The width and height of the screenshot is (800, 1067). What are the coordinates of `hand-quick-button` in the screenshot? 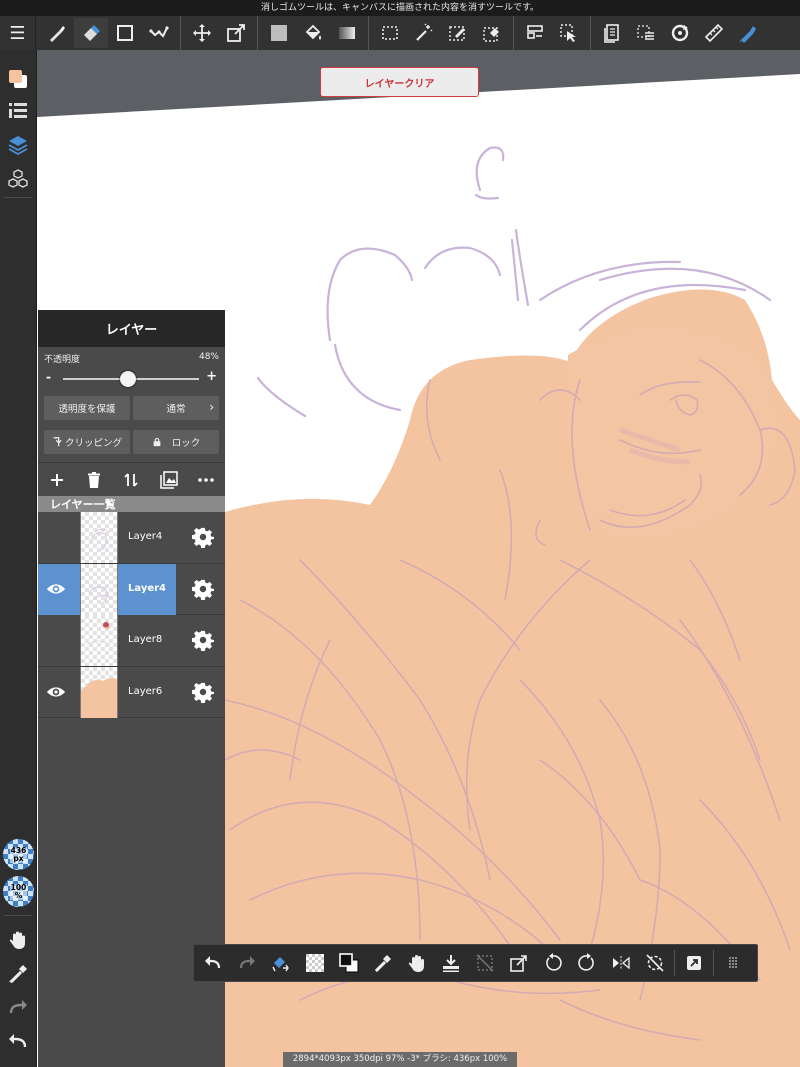 It's located at (417, 963).